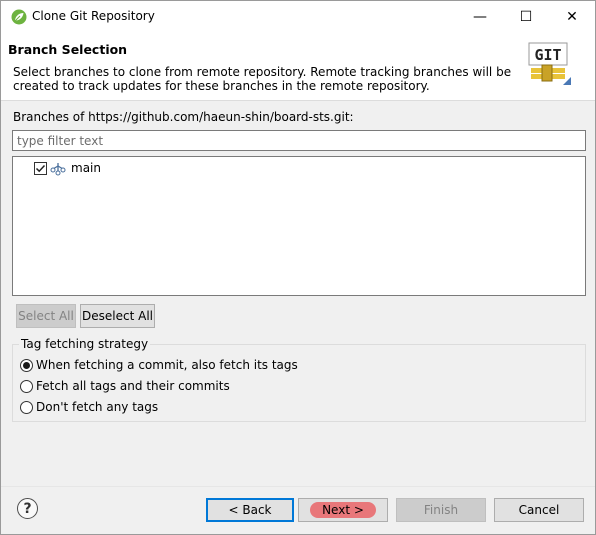 The image size is (596, 535). Describe the element at coordinates (250, 510) in the screenshot. I see `back-button: < Back` at that location.